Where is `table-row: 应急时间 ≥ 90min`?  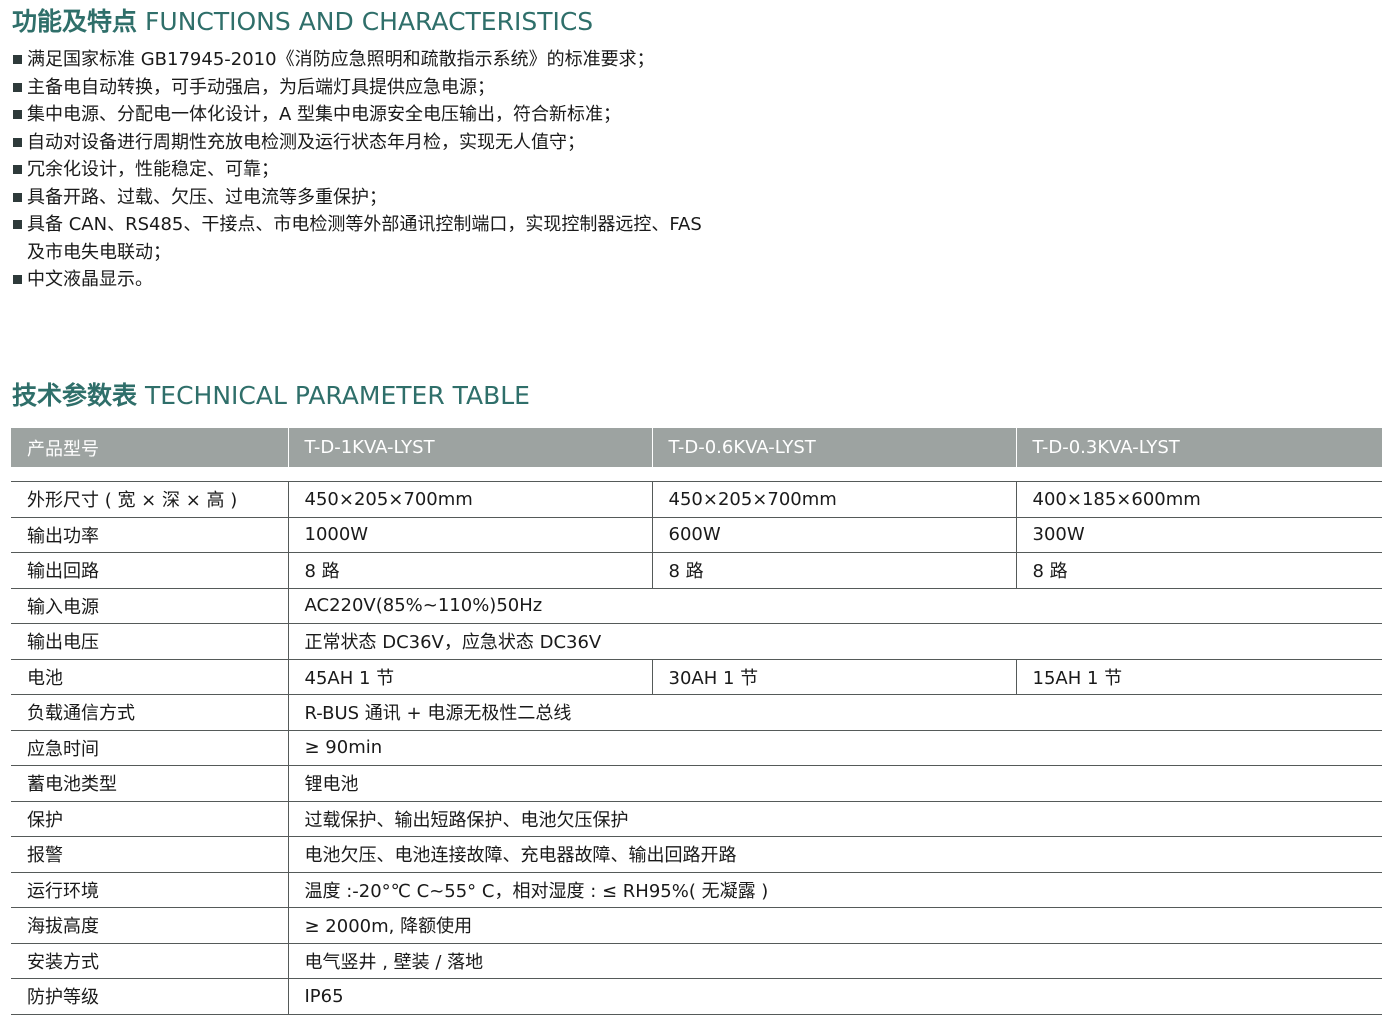 table-row: 应急时间 ≥ 90min is located at coordinates (696, 748).